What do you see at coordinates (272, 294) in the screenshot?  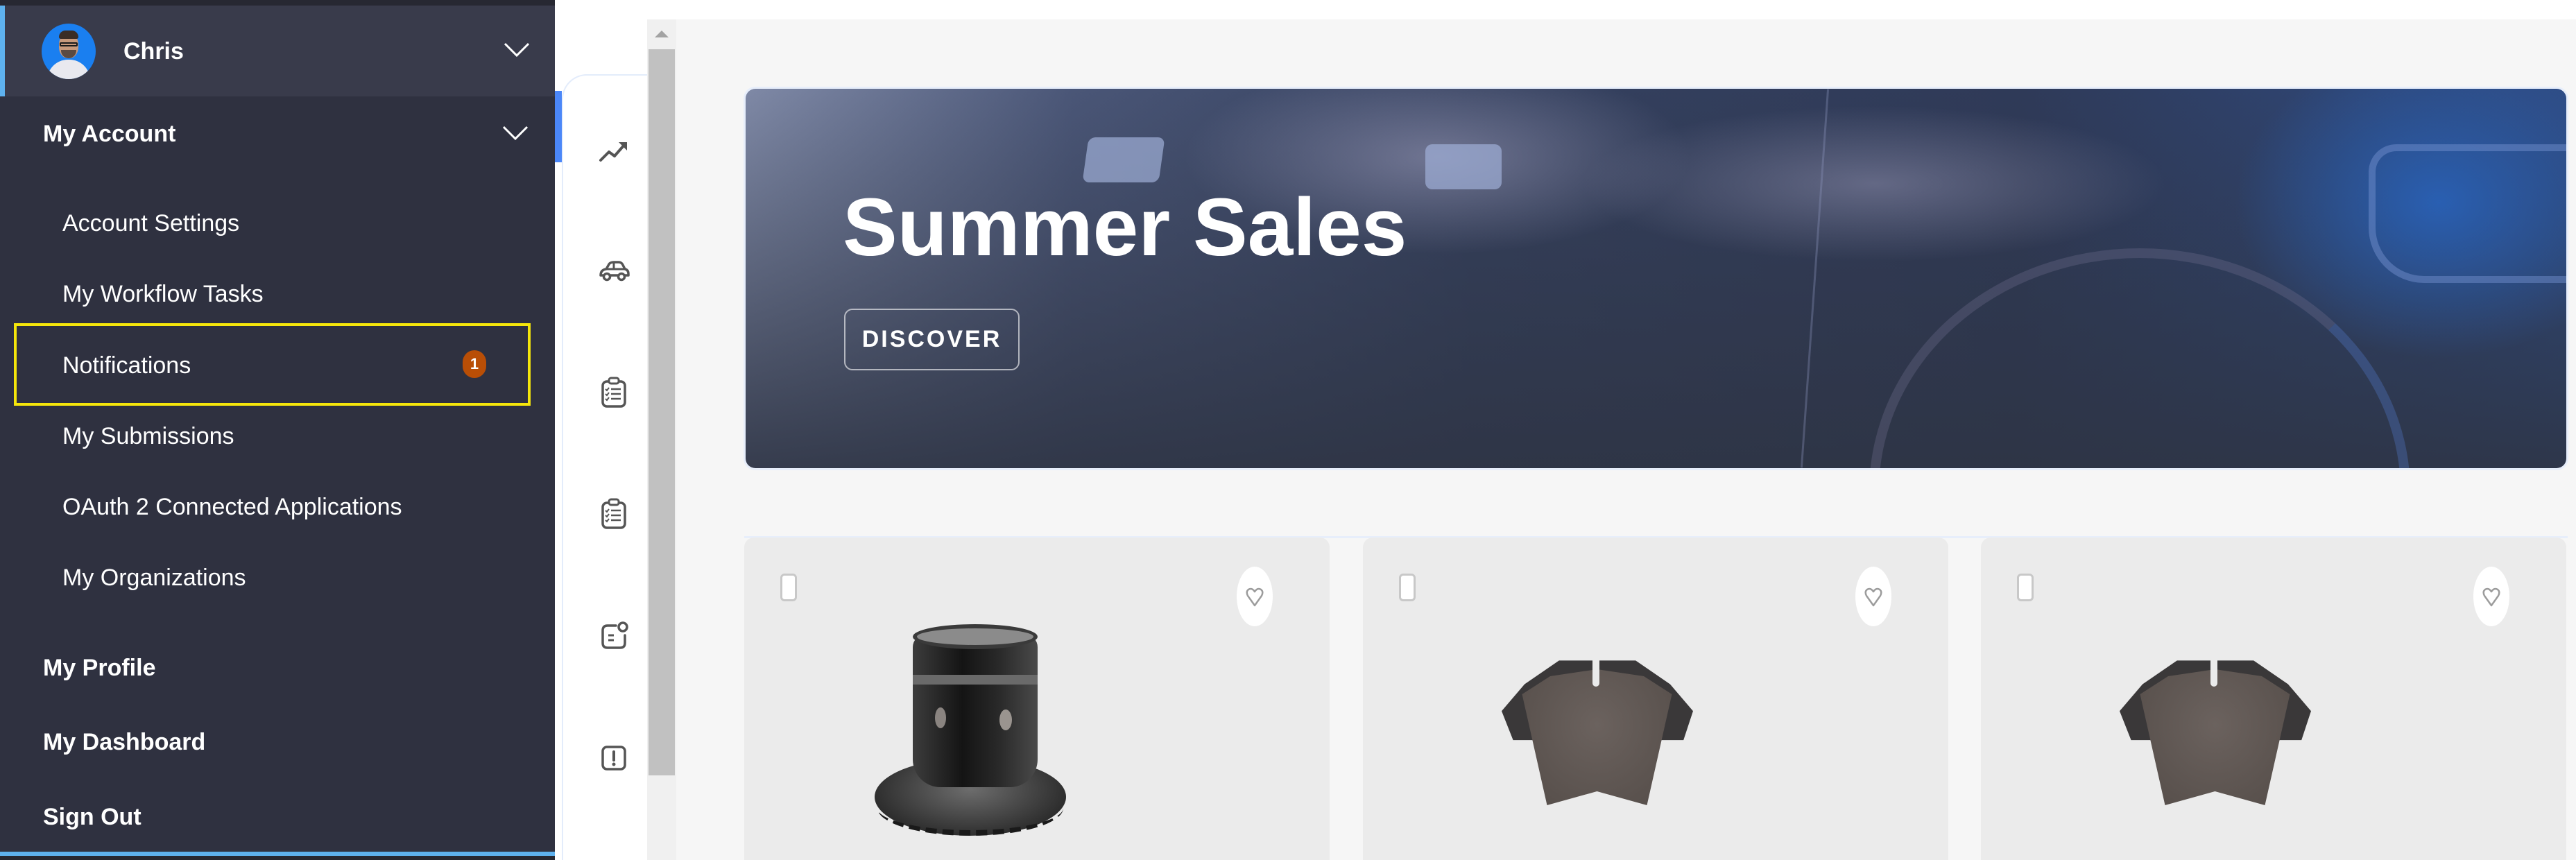 I see `sidebar-item-my-workflow-tasks: My Workflow Tasks` at bounding box center [272, 294].